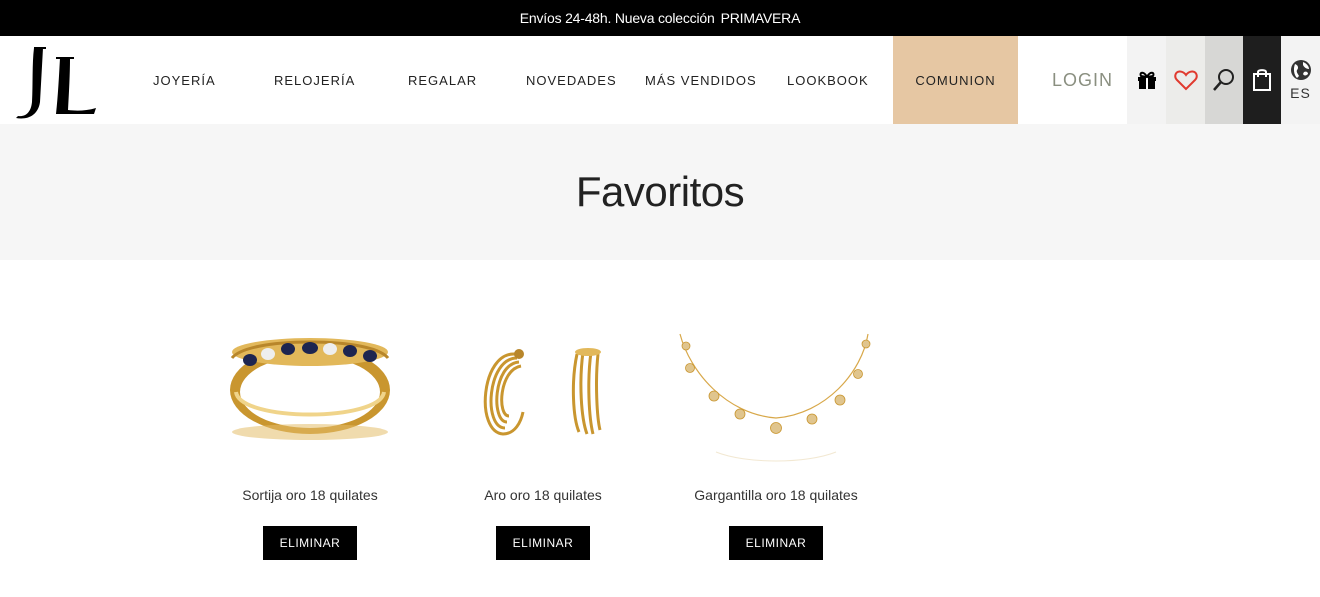  Describe the element at coordinates (1300, 70) in the screenshot. I see `globe-icon` at that location.